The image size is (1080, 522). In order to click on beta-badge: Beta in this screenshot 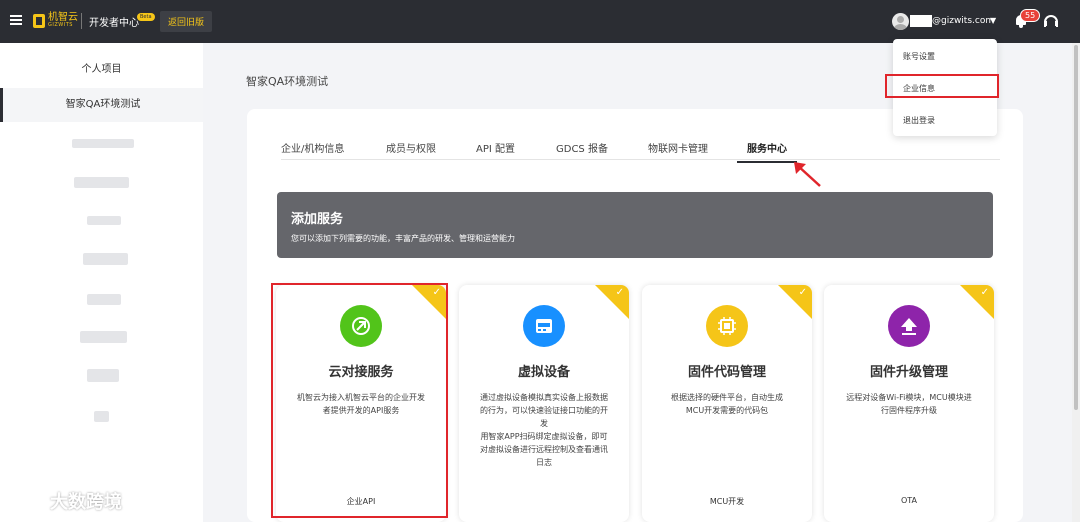, I will do `click(146, 17)`.